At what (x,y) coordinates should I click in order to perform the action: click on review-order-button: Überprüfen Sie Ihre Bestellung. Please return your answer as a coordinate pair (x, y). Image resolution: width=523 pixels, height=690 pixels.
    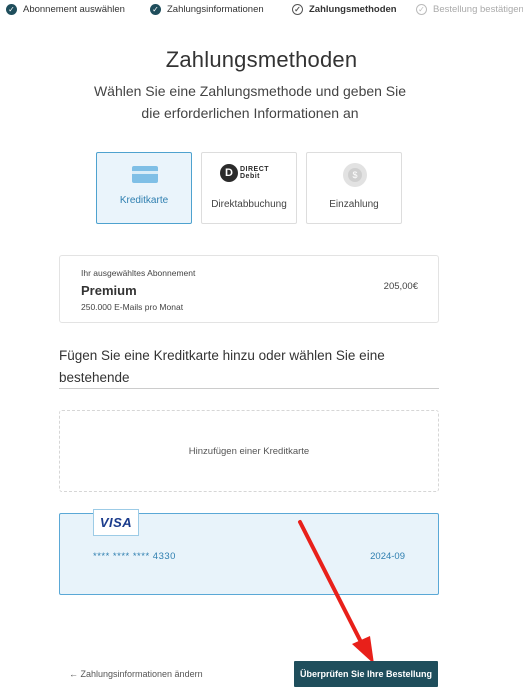
    Looking at the image, I should click on (366, 674).